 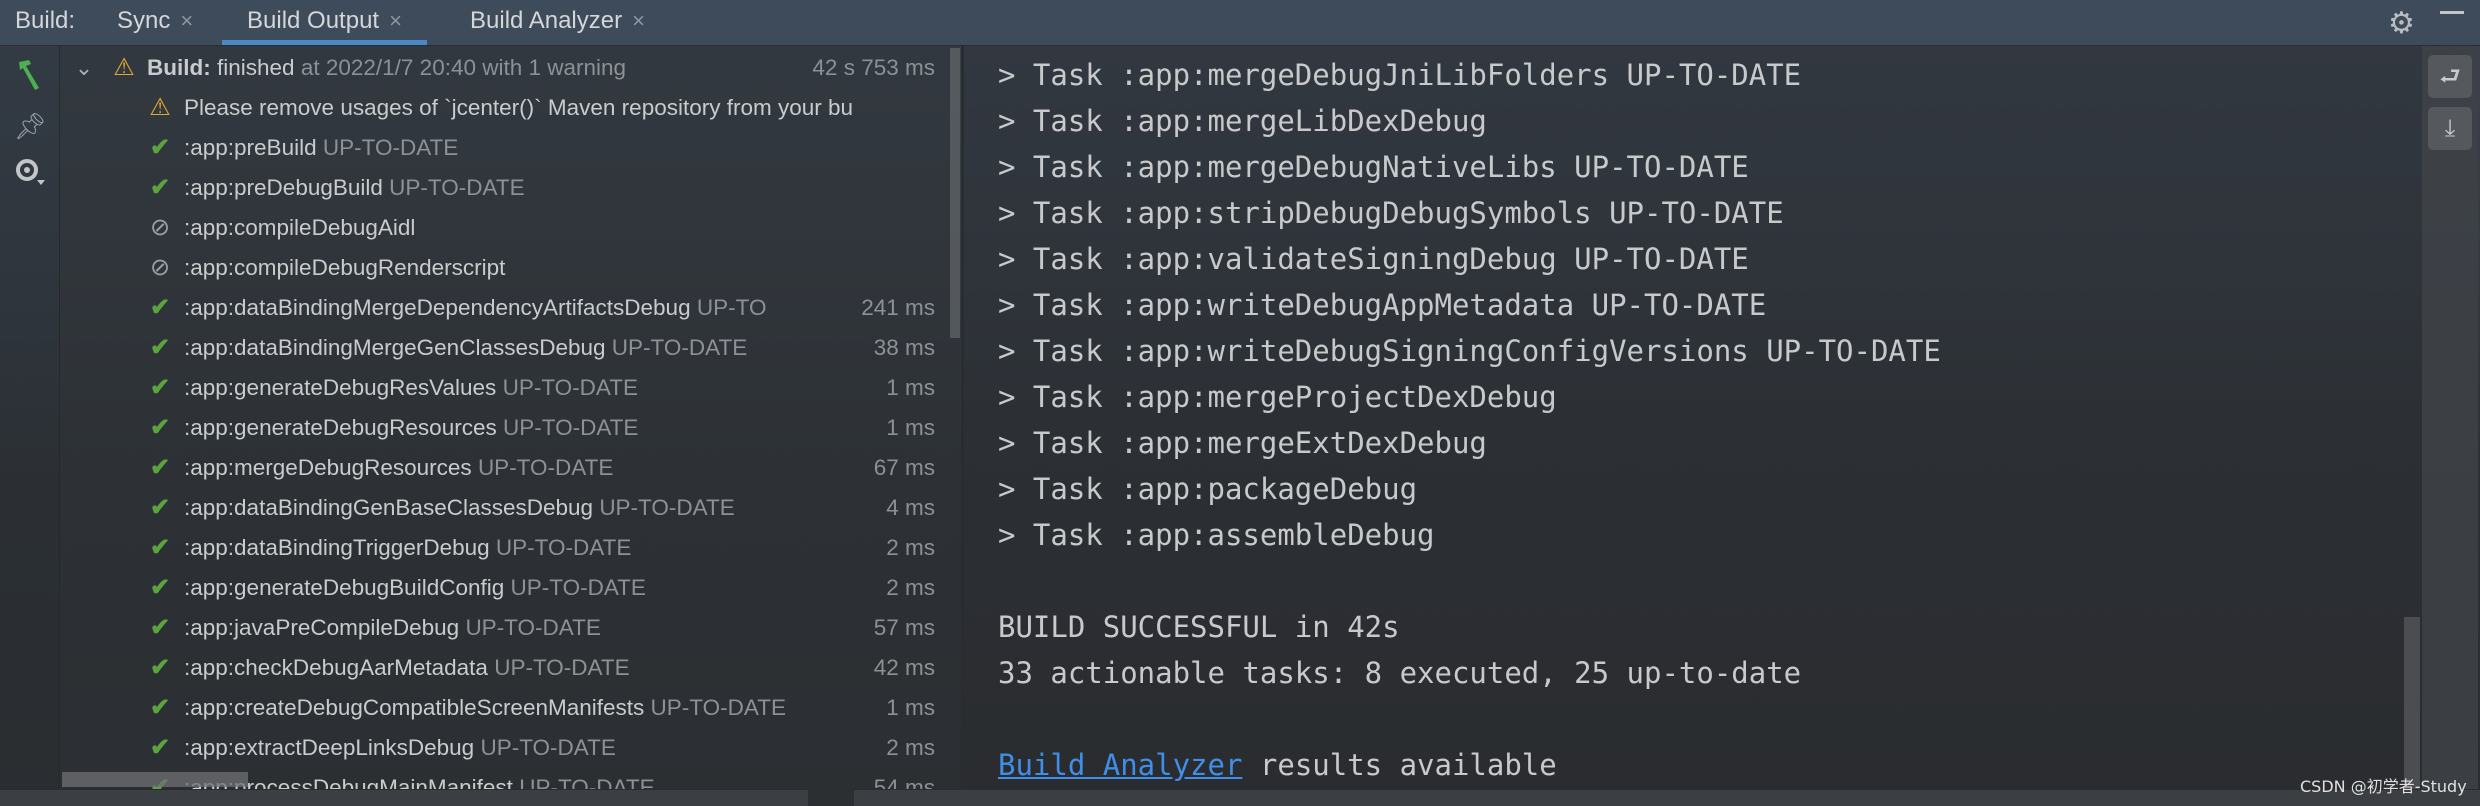 I want to click on console-line: > Task :app:assembleDebug, so click(x=1216, y=535).